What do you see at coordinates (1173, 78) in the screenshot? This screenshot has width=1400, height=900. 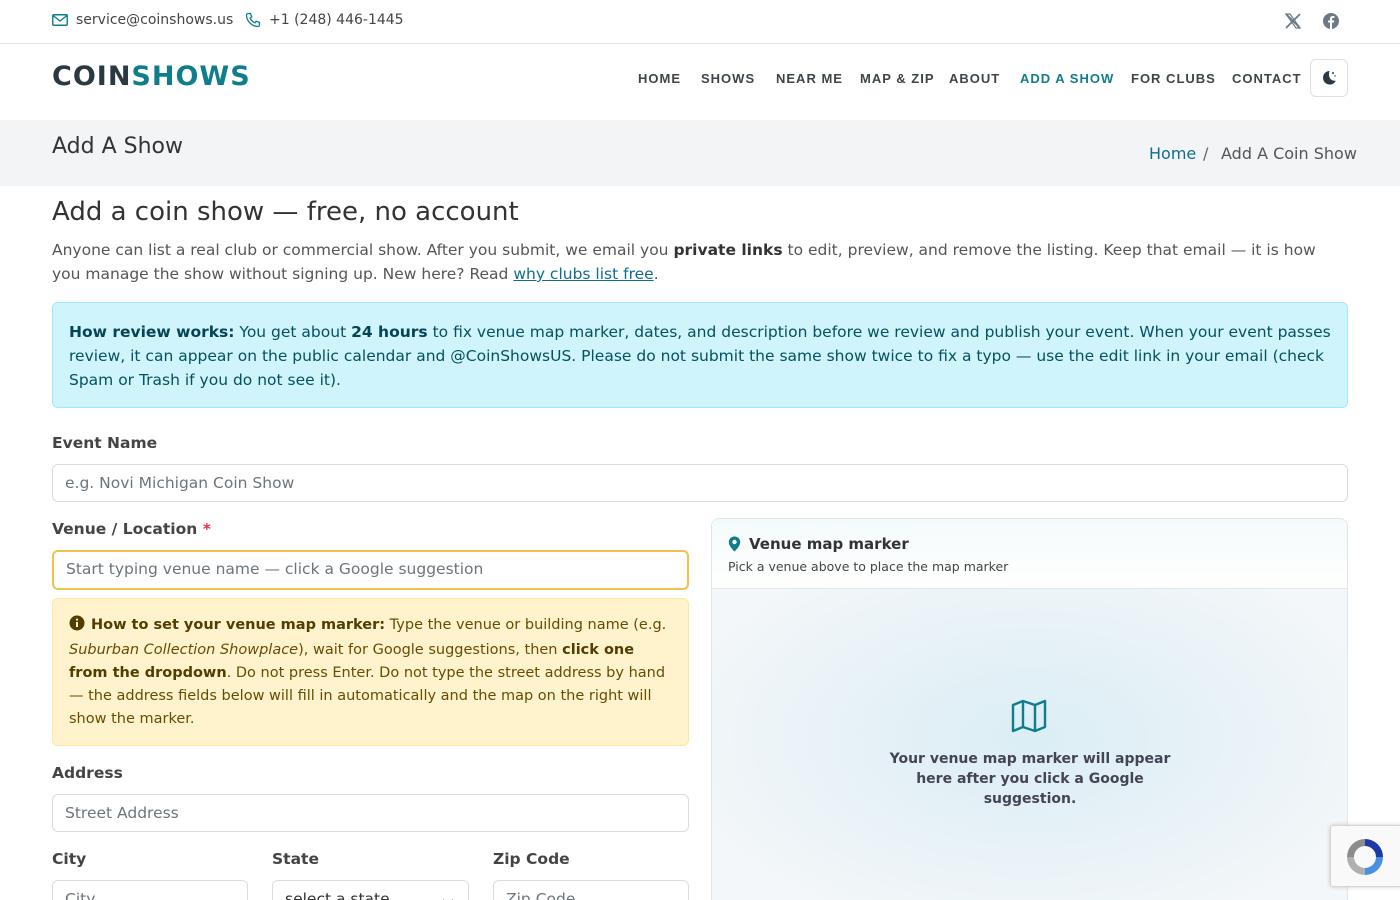 I see `nav-for-clubs: FOR CLUBS` at bounding box center [1173, 78].